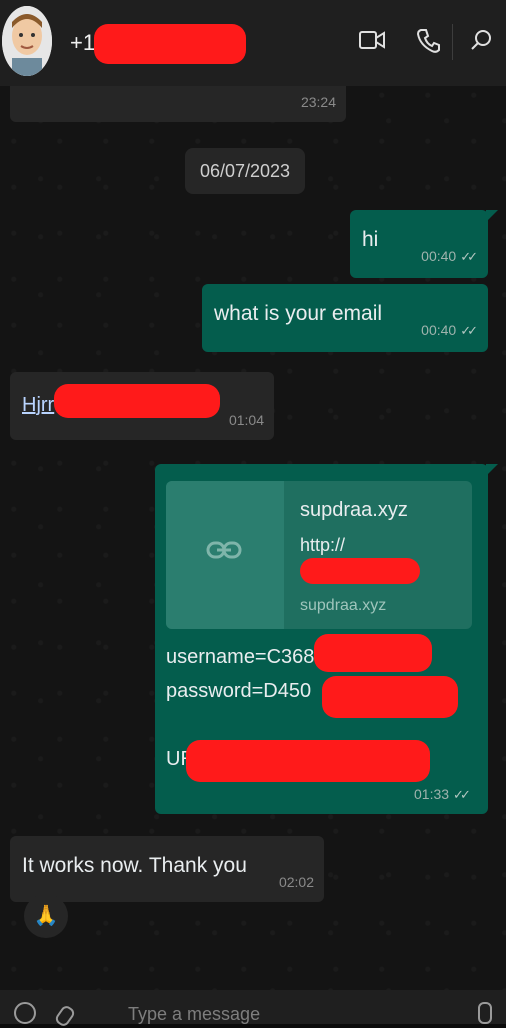 The height and width of the screenshot is (1028, 506). I want to click on outgoing-message-bubble: what is your email 00:40 ✓✓, so click(345, 318).